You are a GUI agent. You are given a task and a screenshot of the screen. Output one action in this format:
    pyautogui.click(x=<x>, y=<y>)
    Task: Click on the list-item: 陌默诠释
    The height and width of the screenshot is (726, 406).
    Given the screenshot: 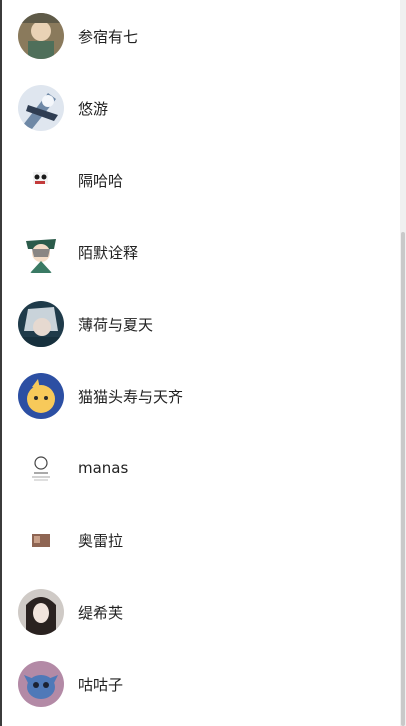 What is the action you would take?
    pyautogui.click(x=201, y=252)
    